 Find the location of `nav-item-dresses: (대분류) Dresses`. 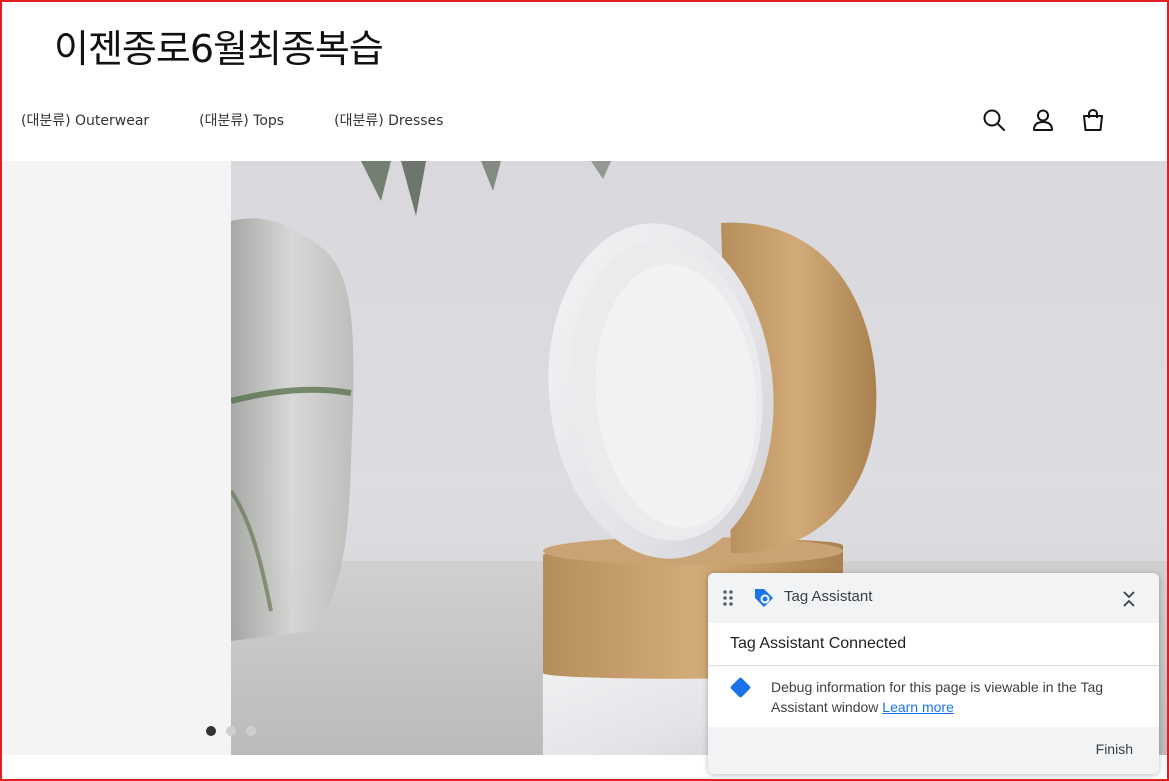

nav-item-dresses: (대분류) Dresses is located at coordinates (388, 120).